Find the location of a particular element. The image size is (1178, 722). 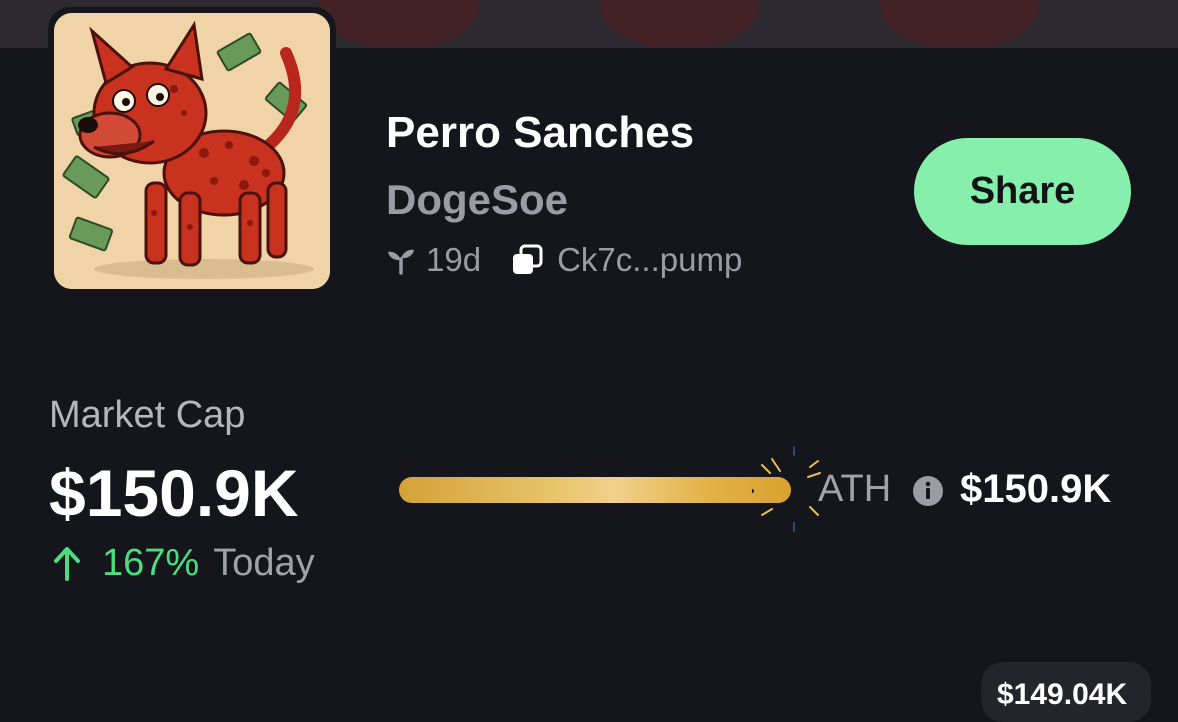

market-cap-value: $150.9K is located at coordinates (174, 493).